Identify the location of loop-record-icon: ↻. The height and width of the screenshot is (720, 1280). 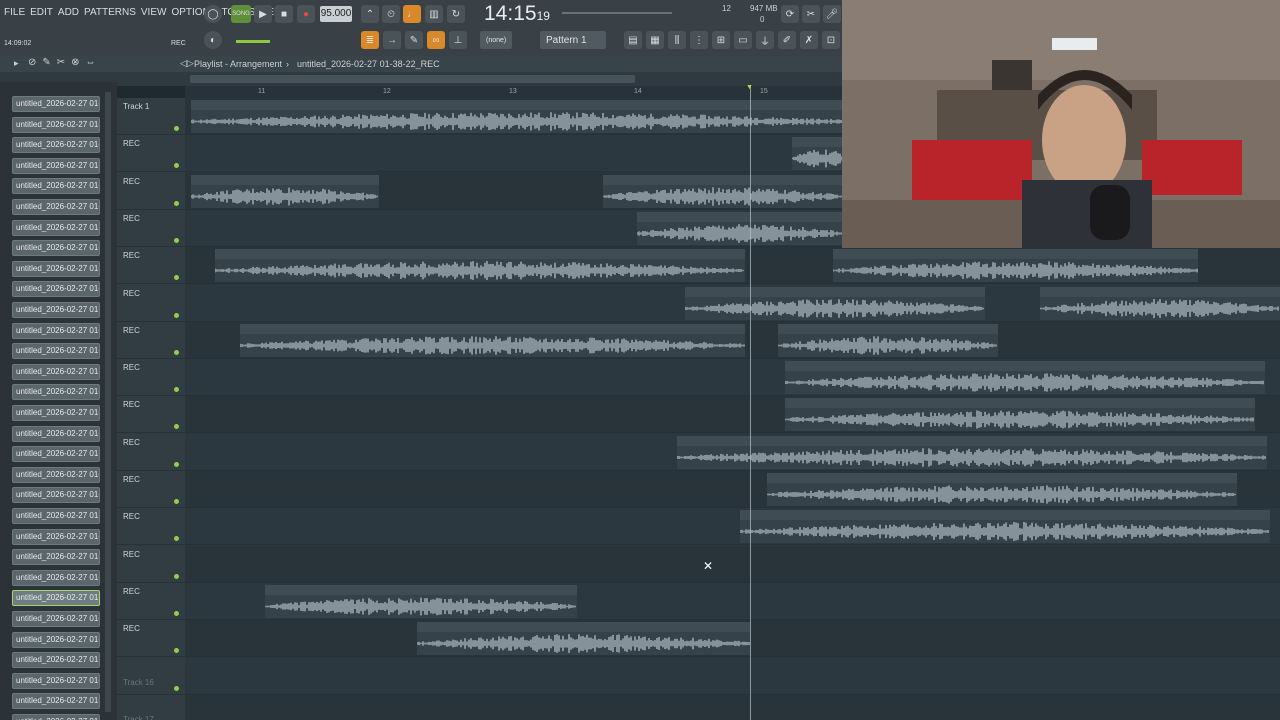
(456, 14).